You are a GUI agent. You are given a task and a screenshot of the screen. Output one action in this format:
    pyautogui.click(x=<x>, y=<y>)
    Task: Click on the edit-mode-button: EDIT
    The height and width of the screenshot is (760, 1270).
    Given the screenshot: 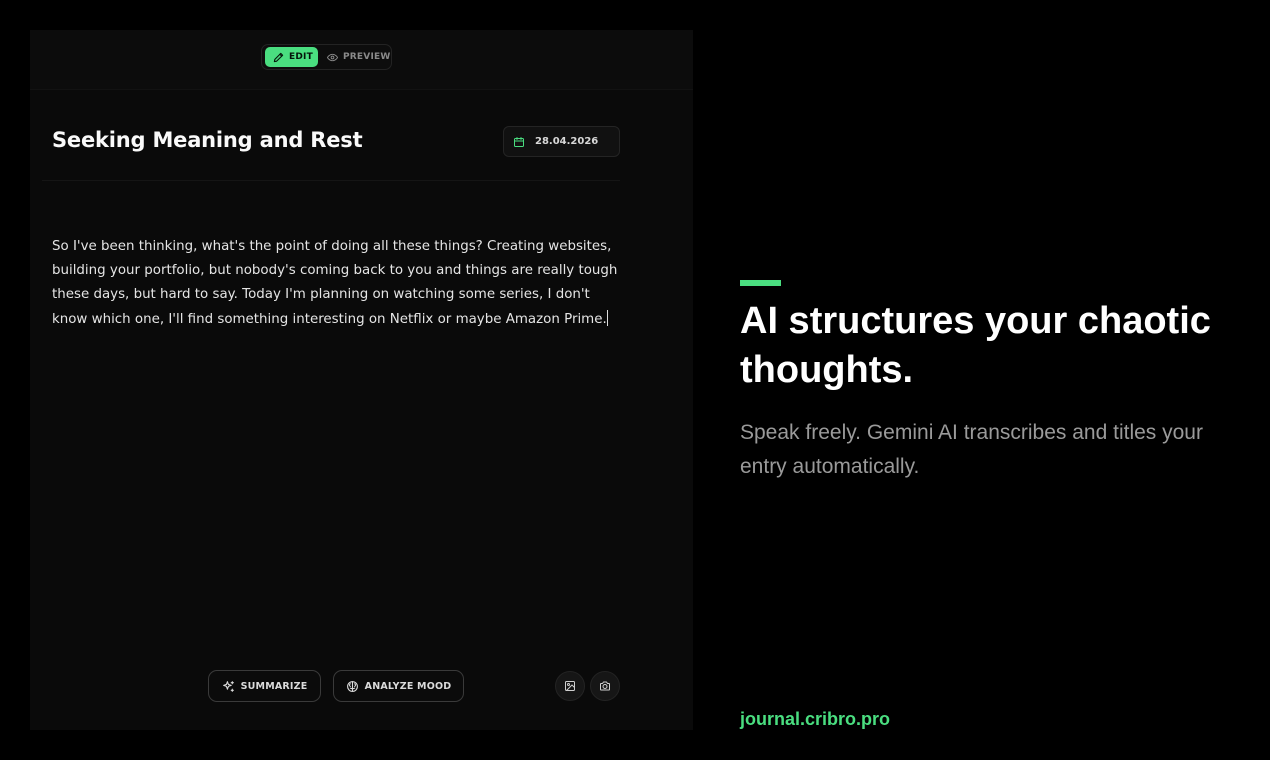 What is the action you would take?
    pyautogui.click(x=291, y=57)
    